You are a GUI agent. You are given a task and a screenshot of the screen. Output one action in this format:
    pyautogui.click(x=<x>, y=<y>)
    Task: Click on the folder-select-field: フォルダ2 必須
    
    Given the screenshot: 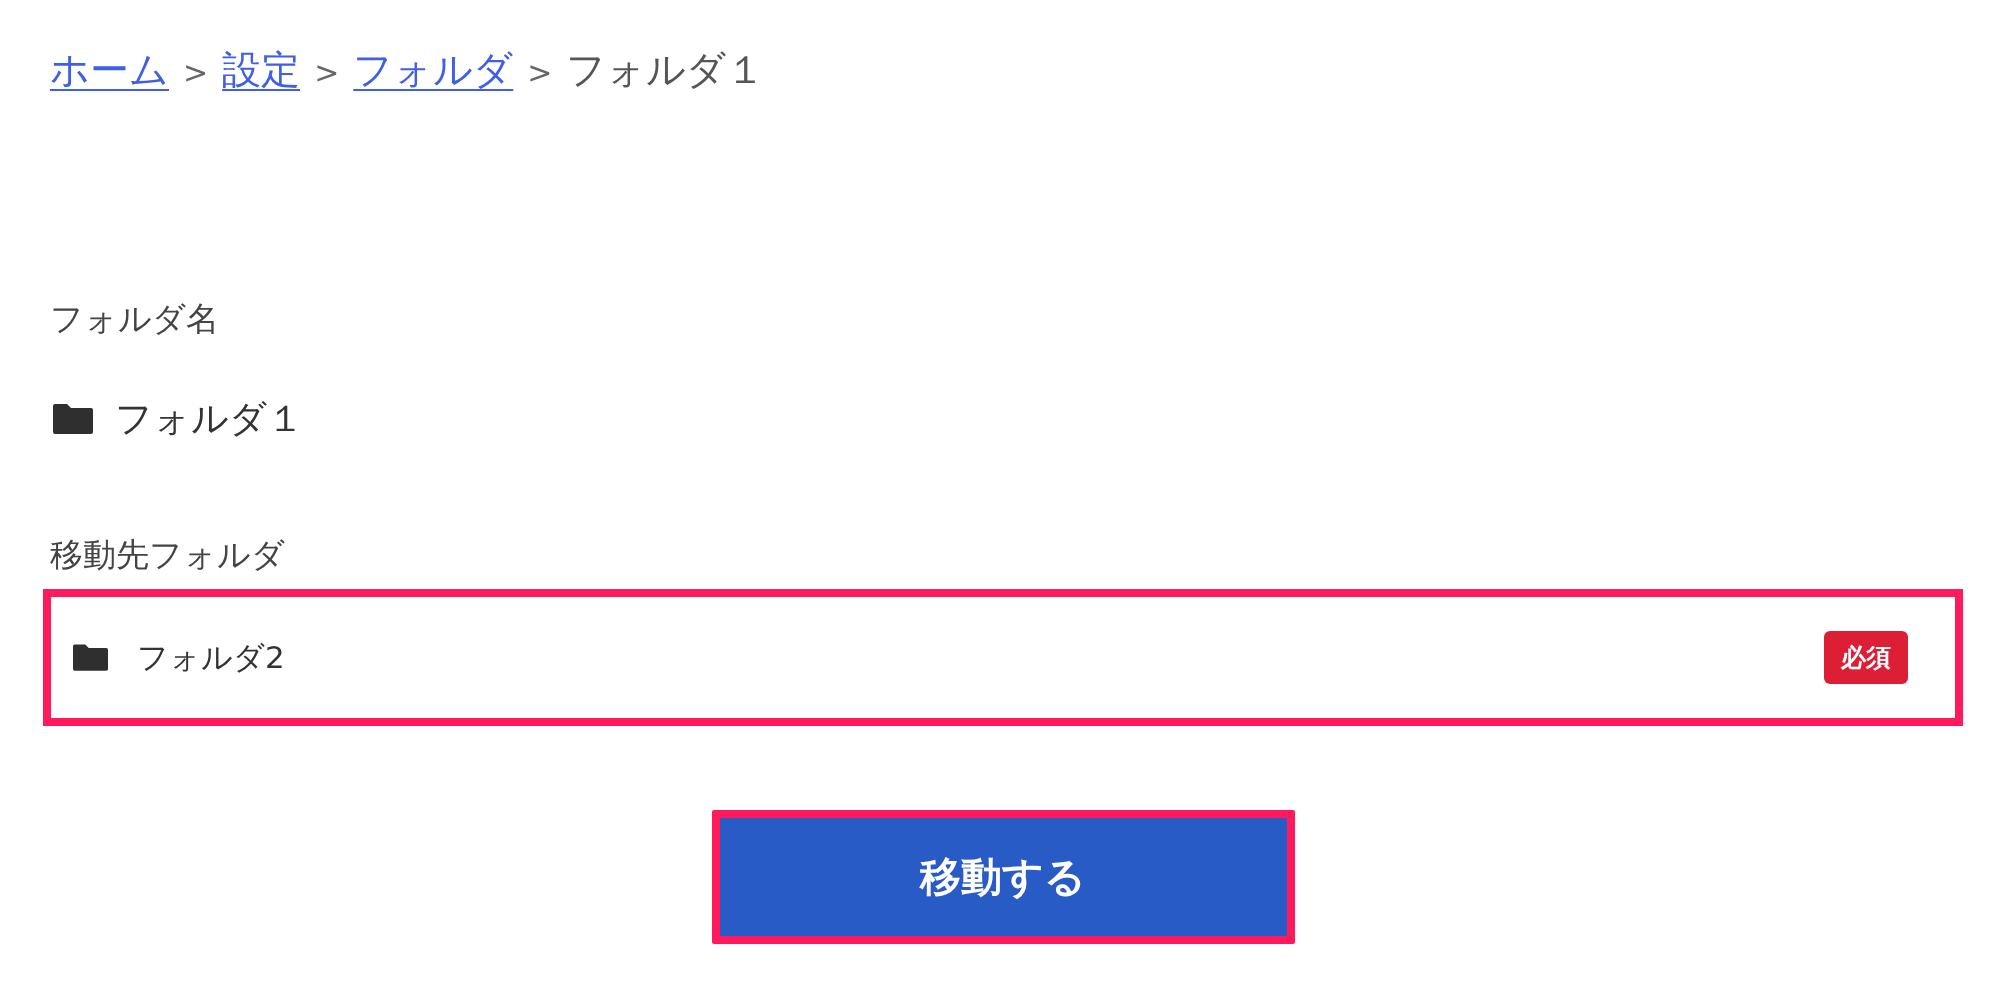 What is the action you would take?
    pyautogui.click(x=1003, y=657)
    